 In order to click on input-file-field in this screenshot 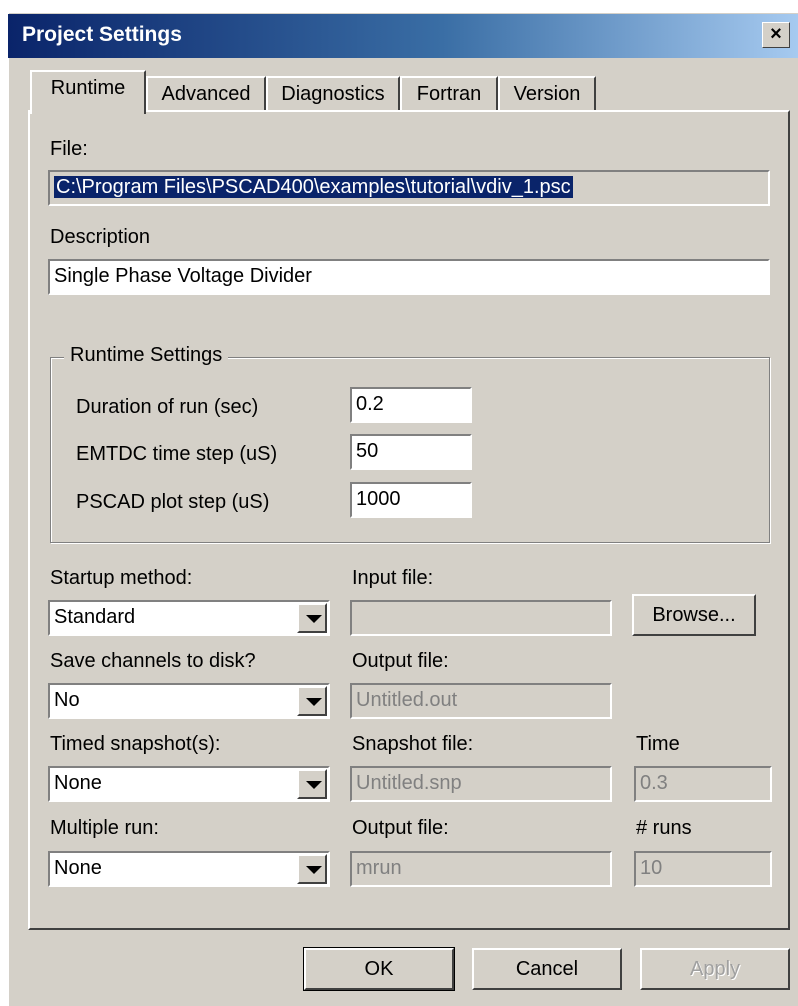, I will do `click(481, 618)`.